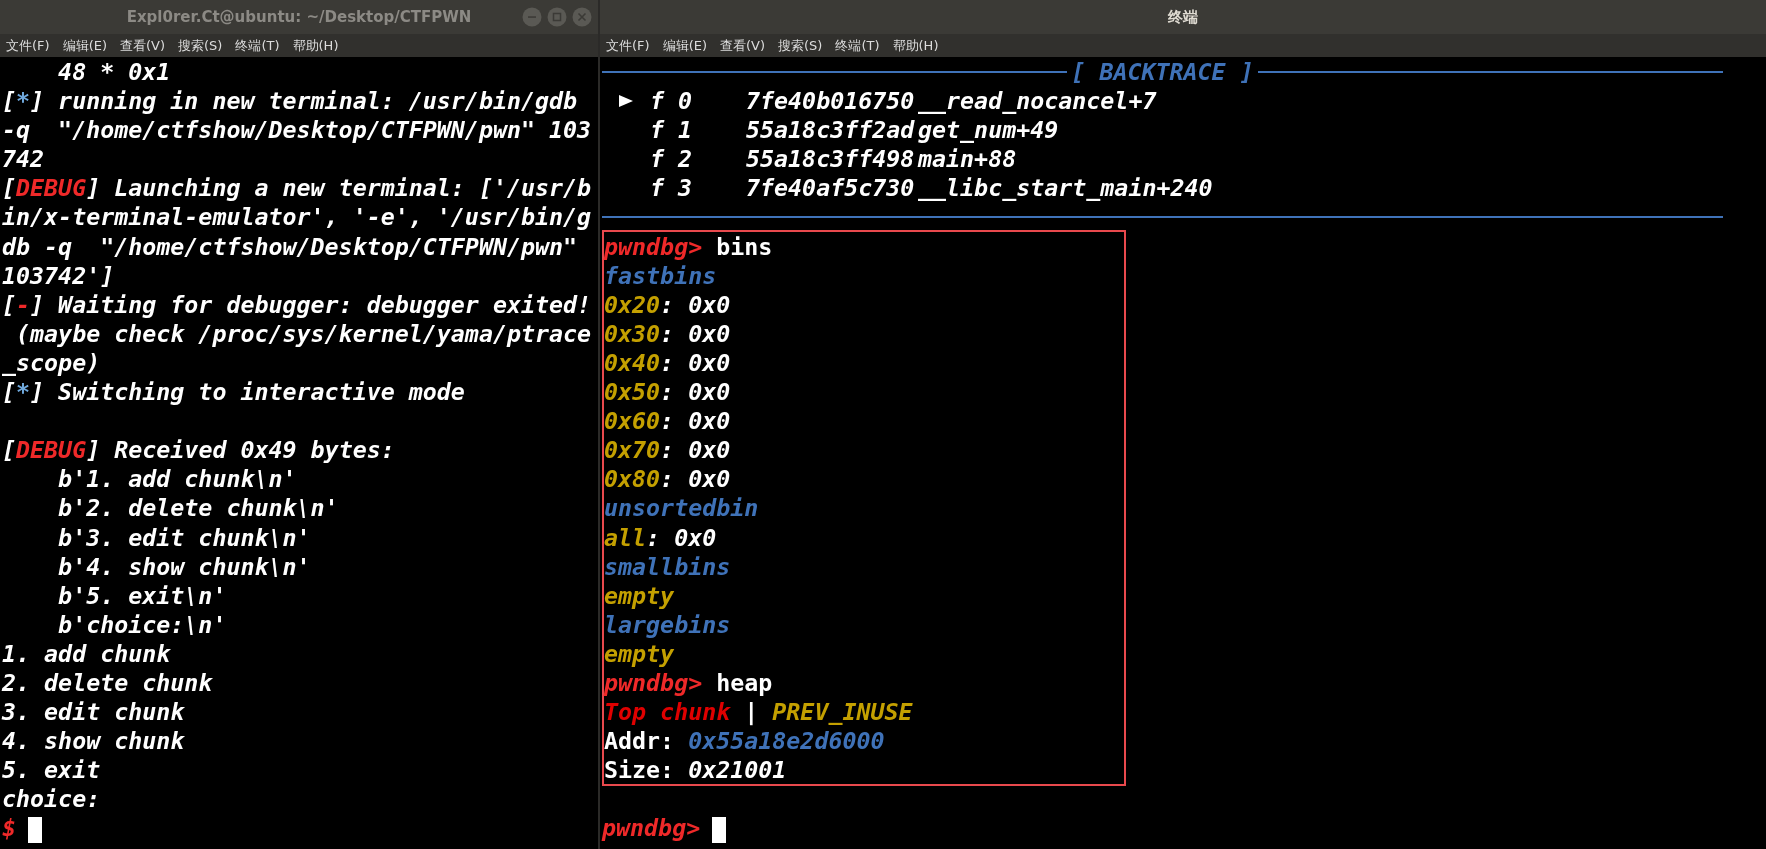 The height and width of the screenshot is (849, 1766). What do you see at coordinates (59, 275) in the screenshot?
I see `terminal-line: 103742']` at bounding box center [59, 275].